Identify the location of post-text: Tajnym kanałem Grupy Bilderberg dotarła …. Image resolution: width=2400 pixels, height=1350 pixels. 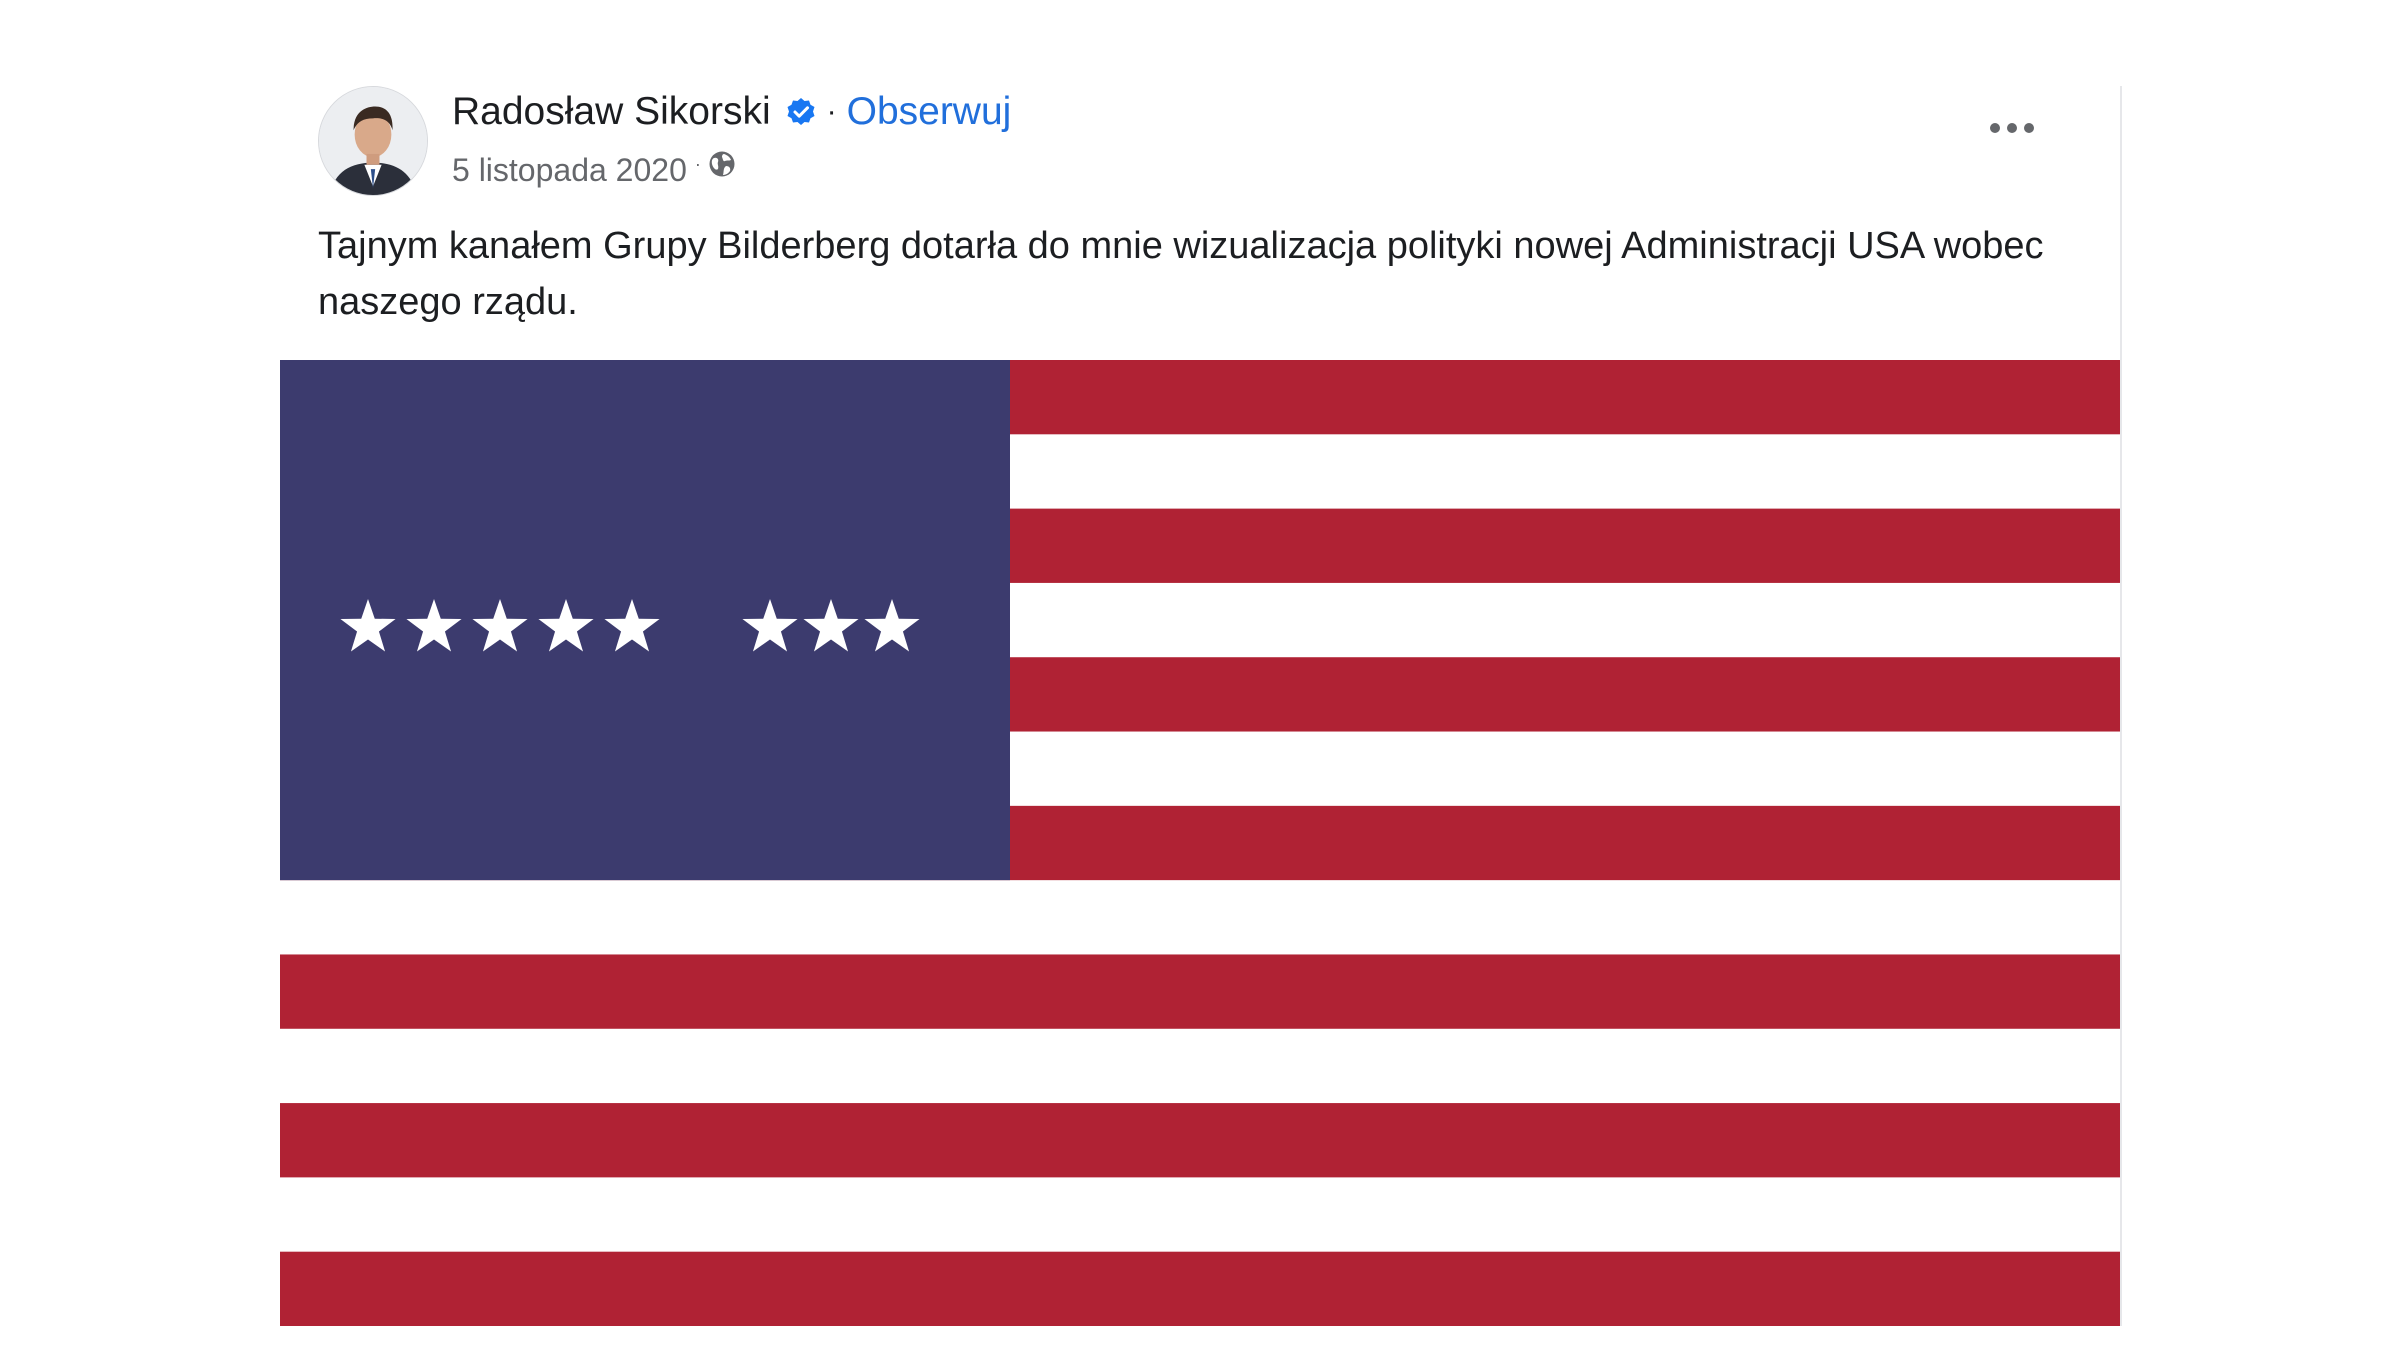
(1181, 274).